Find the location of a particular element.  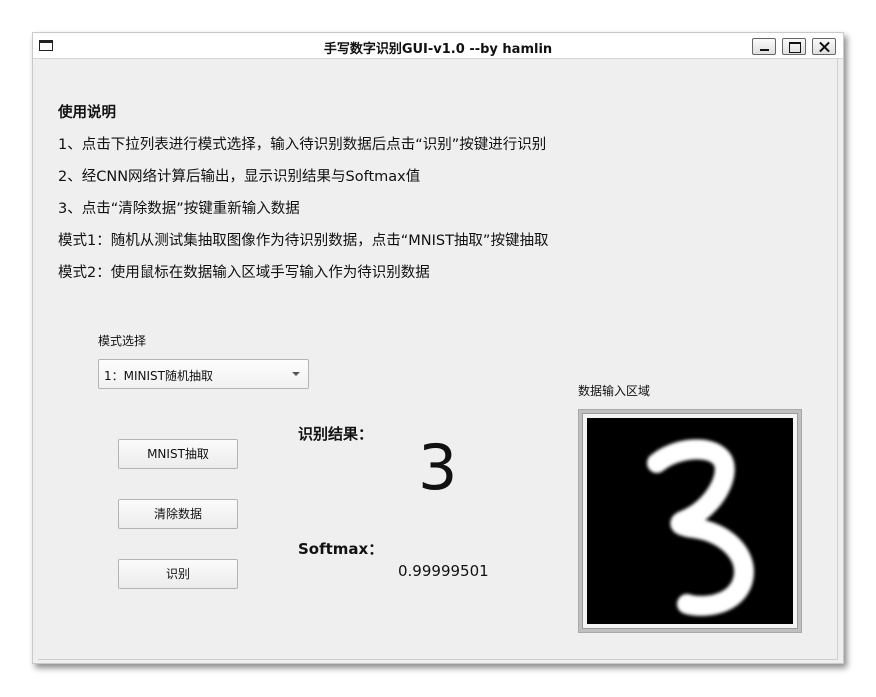

data-input-canvas-frame is located at coordinates (690, 521).